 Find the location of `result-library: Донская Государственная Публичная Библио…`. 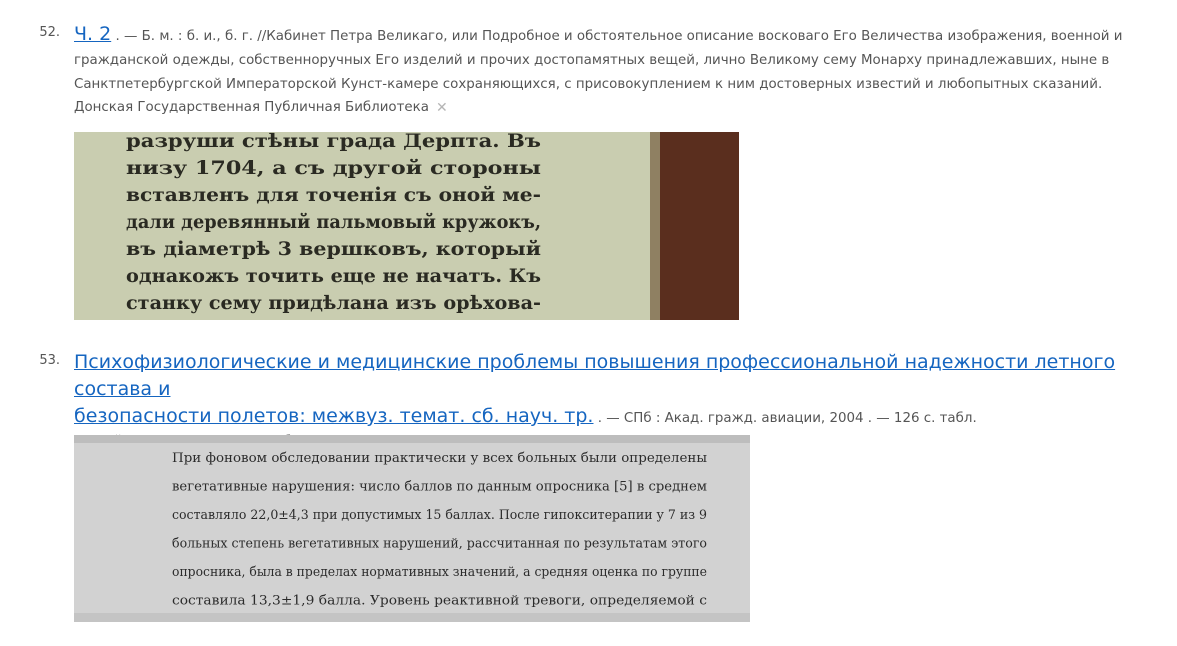

result-library: Донская Государственная Публичная Библио… is located at coordinates (600, 108).